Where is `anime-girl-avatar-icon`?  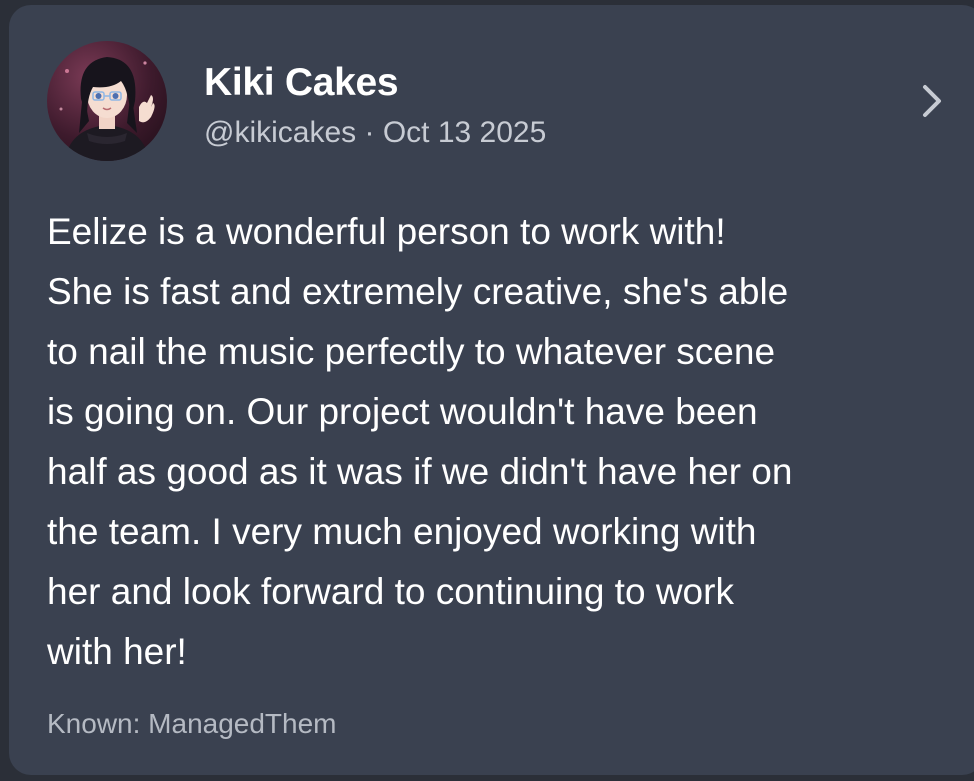
anime-girl-avatar-icon is located at coordinates (107, 109).